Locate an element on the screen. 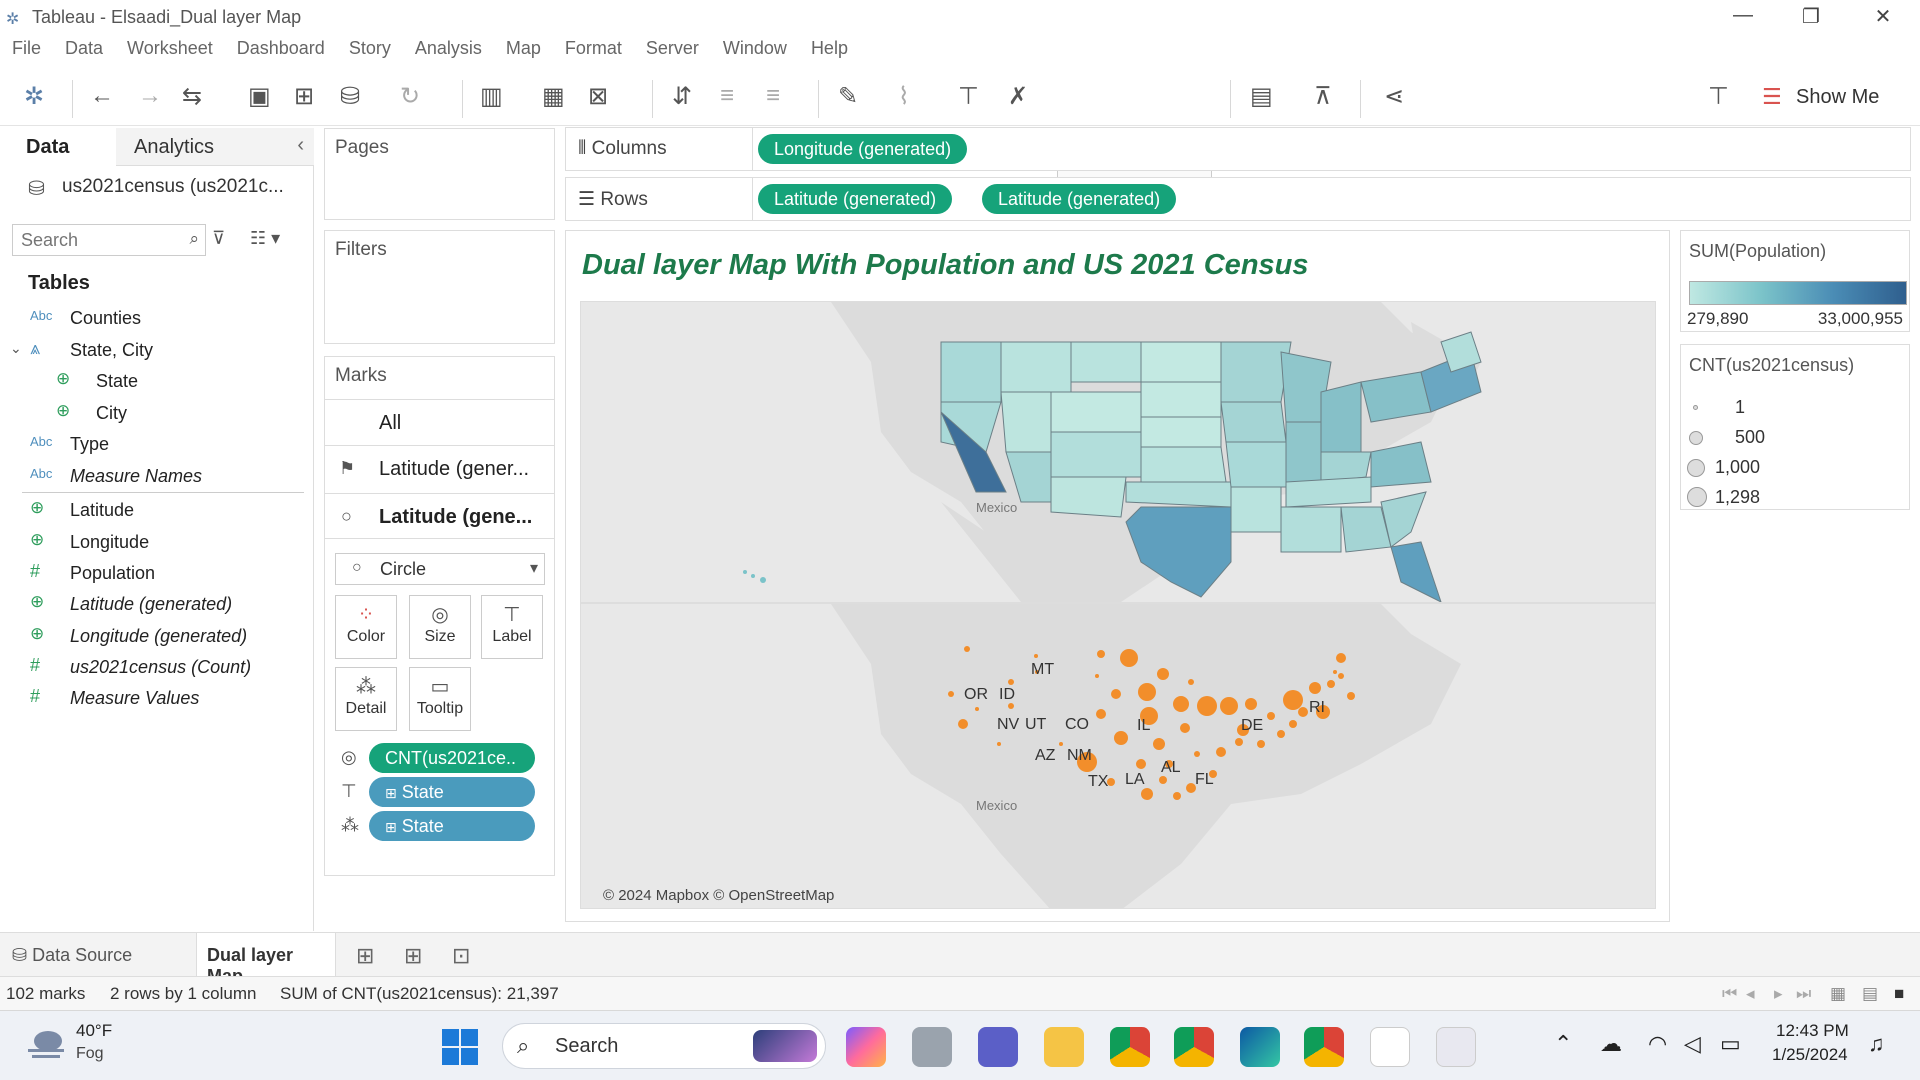  new-datasource-icon: ⊞ is located at coordinates (304, 96).